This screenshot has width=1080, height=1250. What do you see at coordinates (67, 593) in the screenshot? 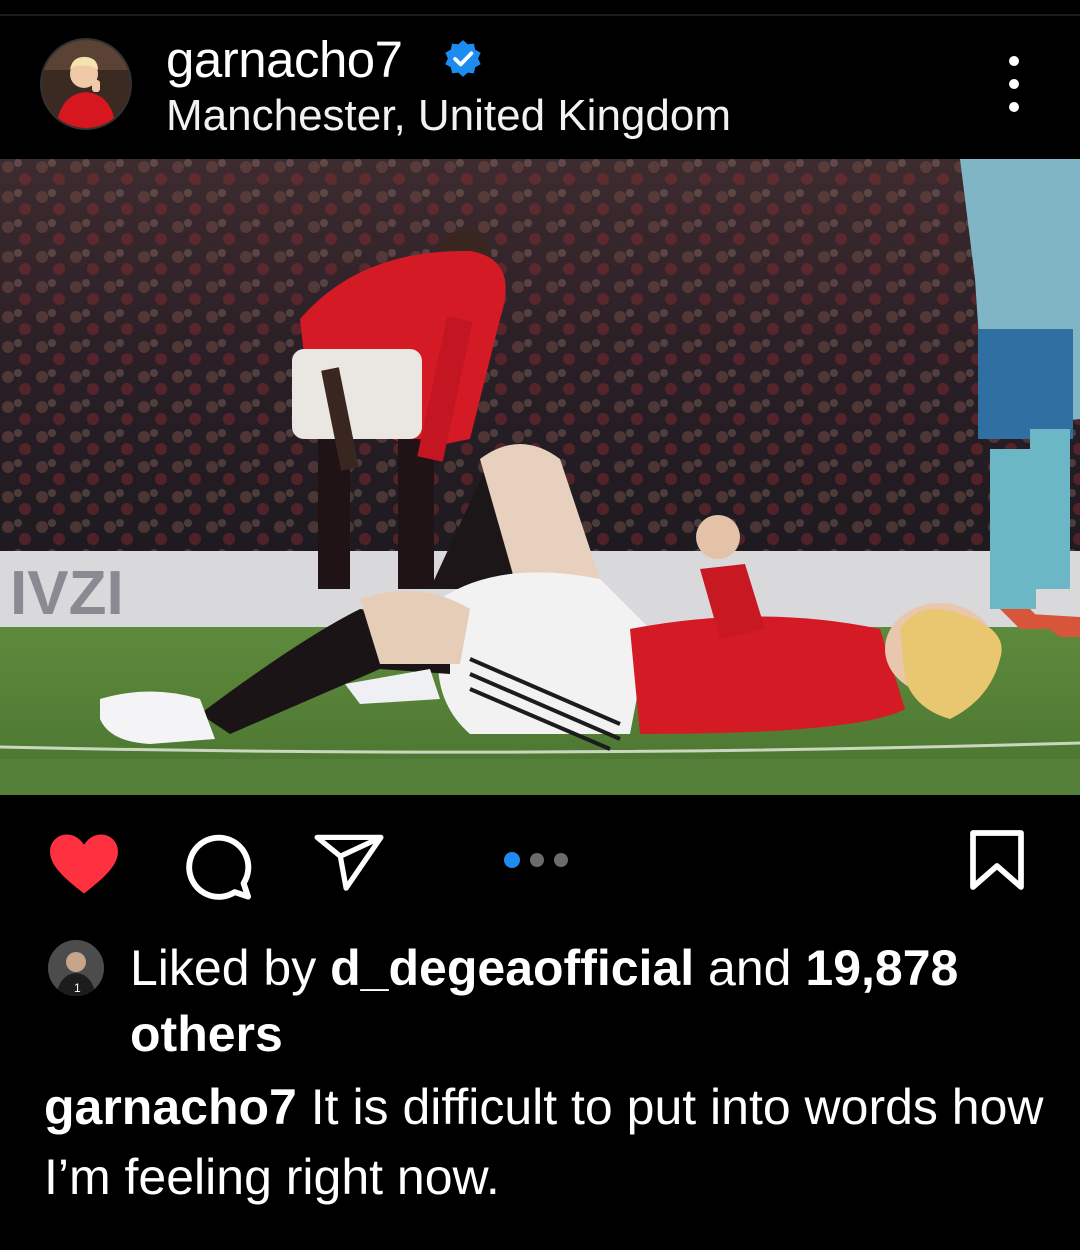
I see `svg-text: IVZI` at bounding box center [67, 593].